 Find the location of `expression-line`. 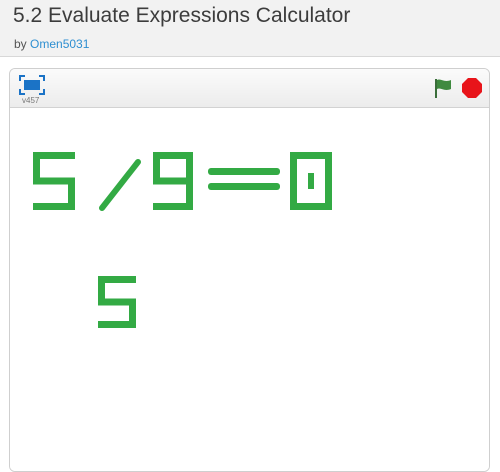

expression-line is located at coordinates (182, 181).